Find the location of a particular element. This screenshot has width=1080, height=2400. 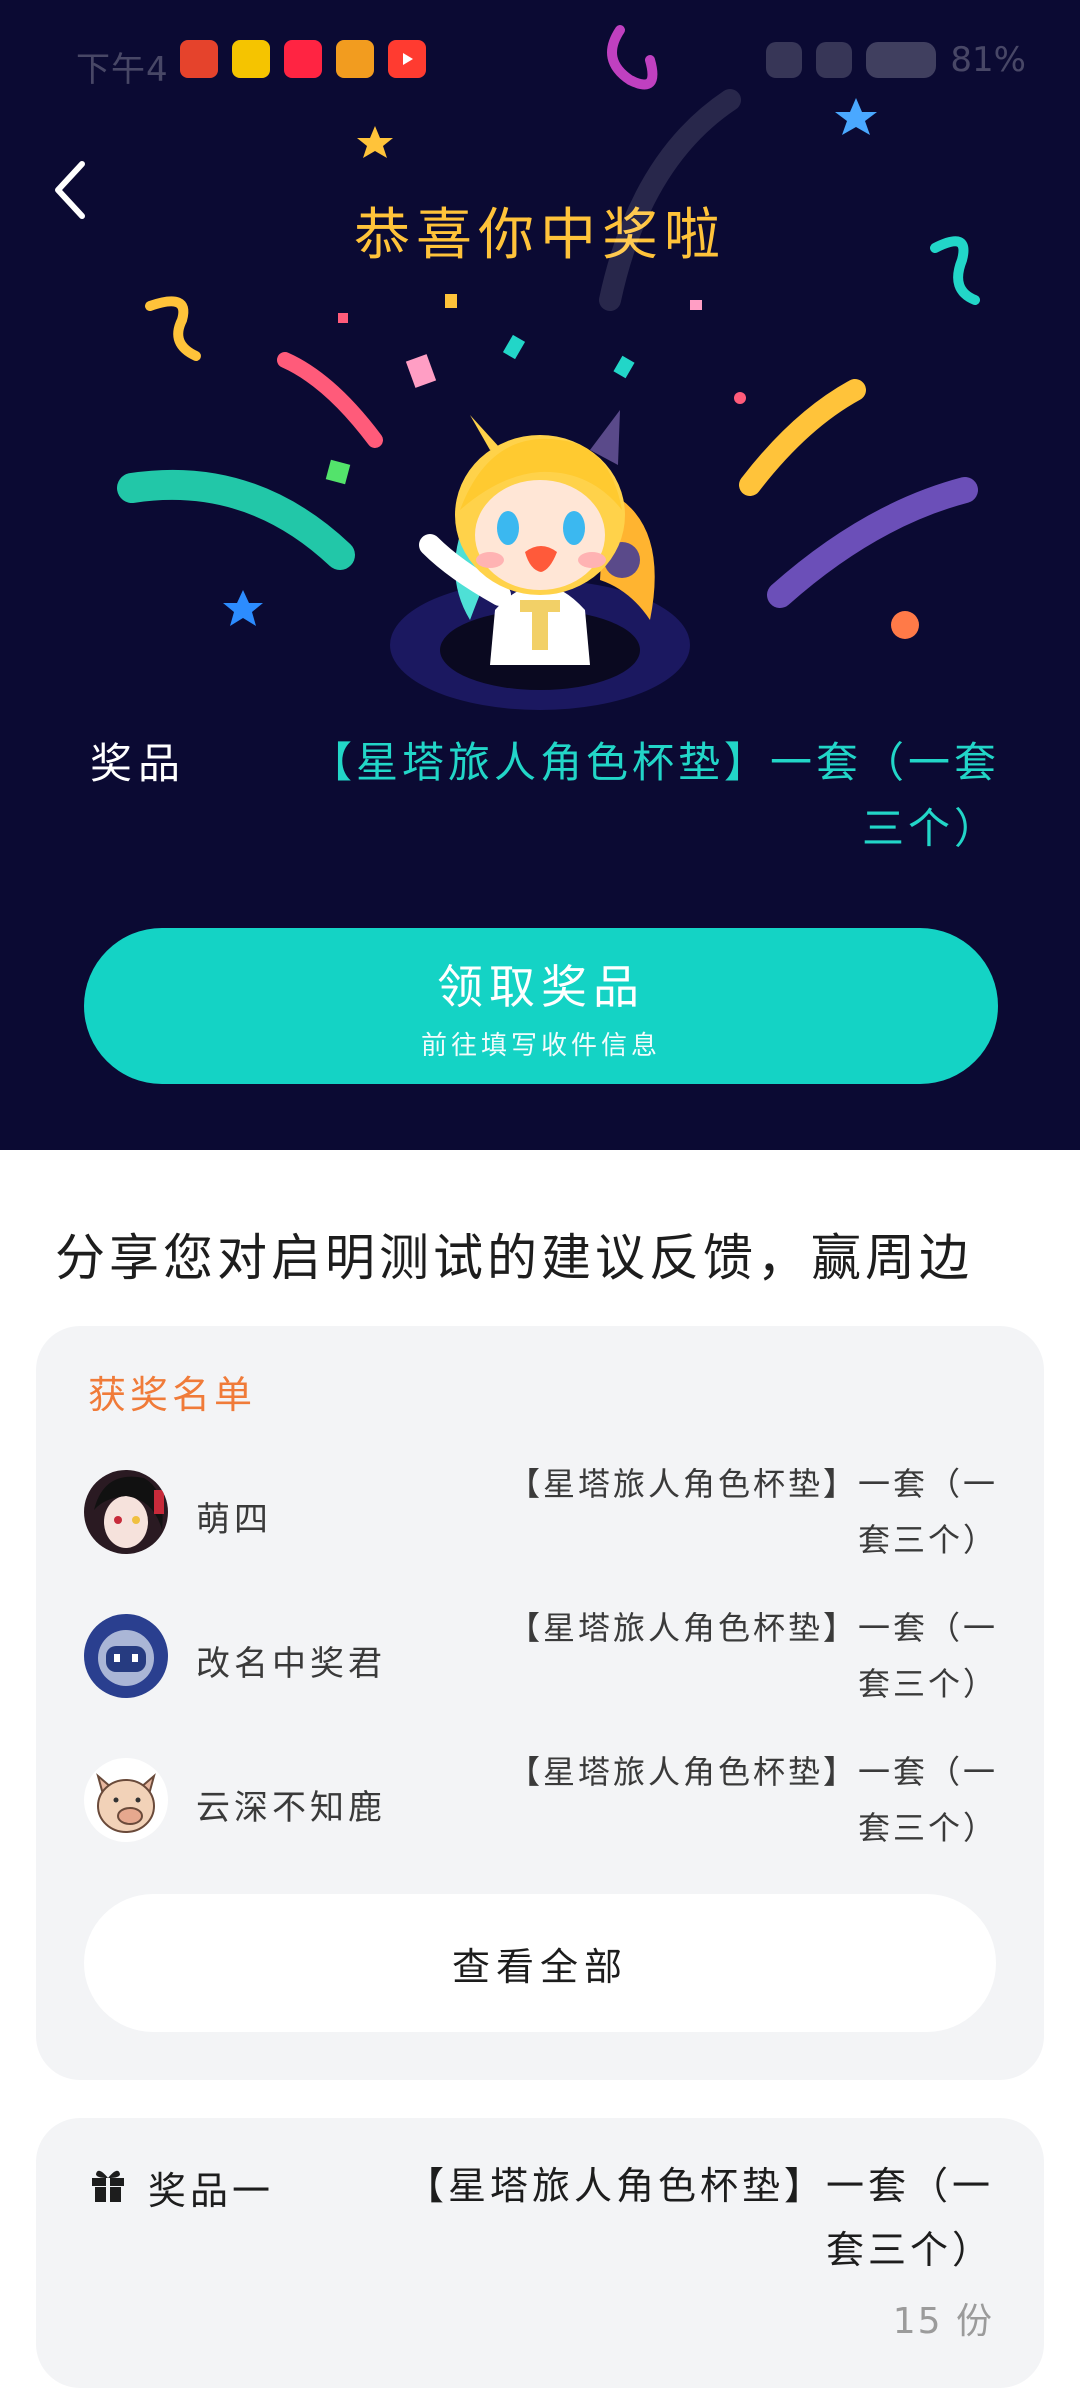

prize-label: 奖品 is located at coordinates (138, 763).